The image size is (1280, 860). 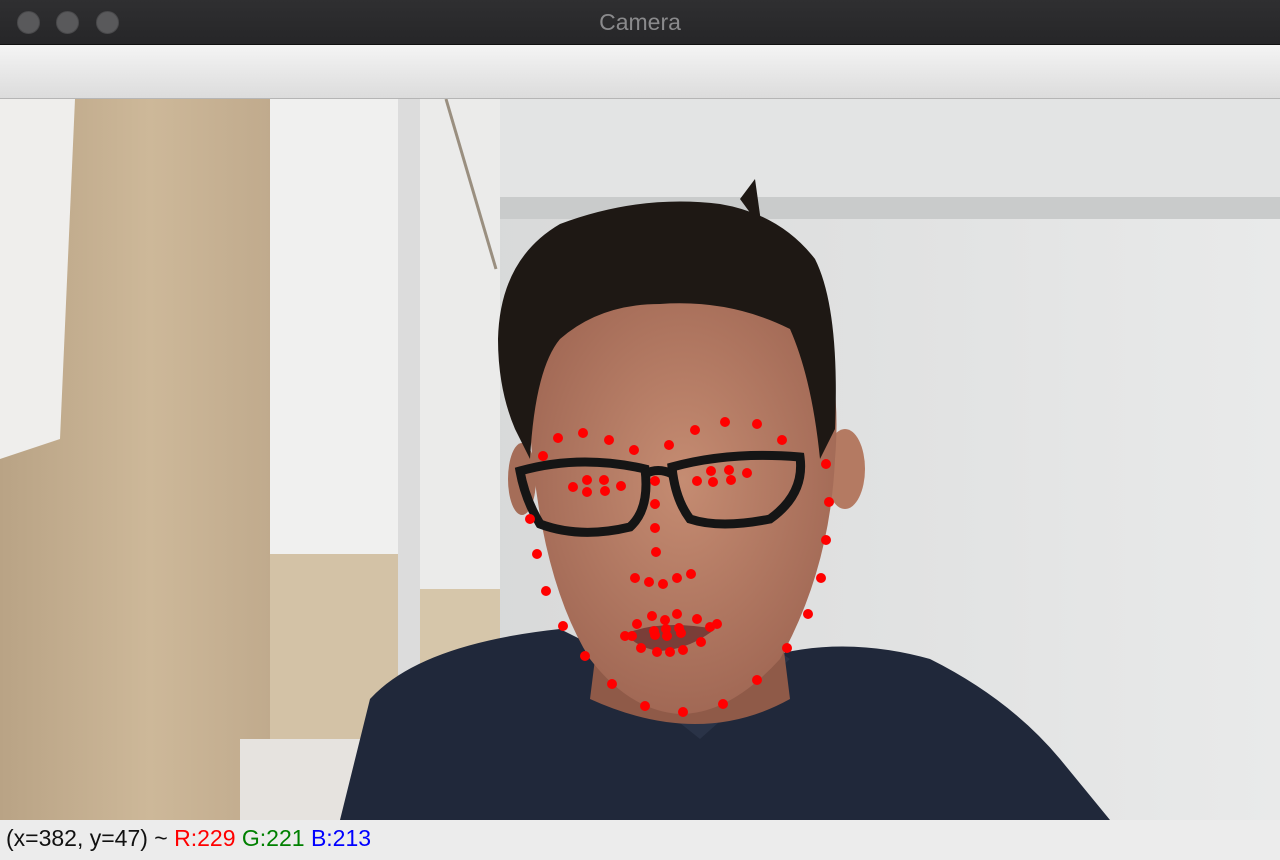 What do you see at coordinates (341, 838) in the screenshot?
I see `blue-value: B:213` at bounding box center [341, 838].